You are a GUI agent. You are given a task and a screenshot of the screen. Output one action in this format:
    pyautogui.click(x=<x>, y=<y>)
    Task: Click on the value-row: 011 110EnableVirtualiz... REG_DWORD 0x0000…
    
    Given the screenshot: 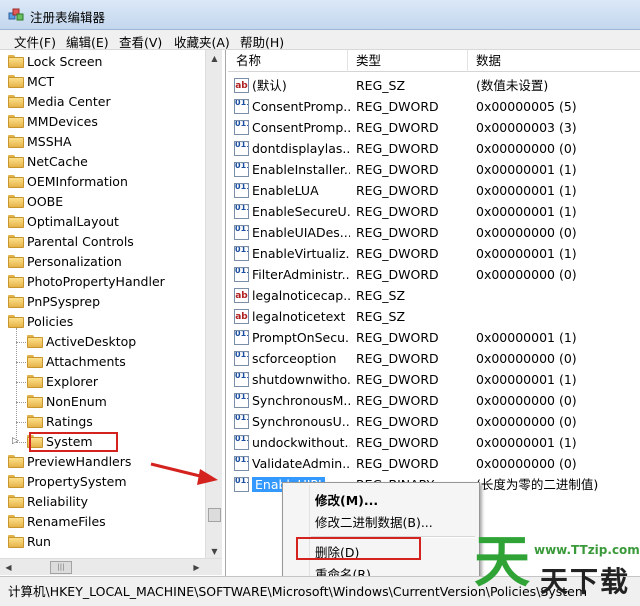 What is the action you would take?
    pyautogui.click(x=434, y=253)
    